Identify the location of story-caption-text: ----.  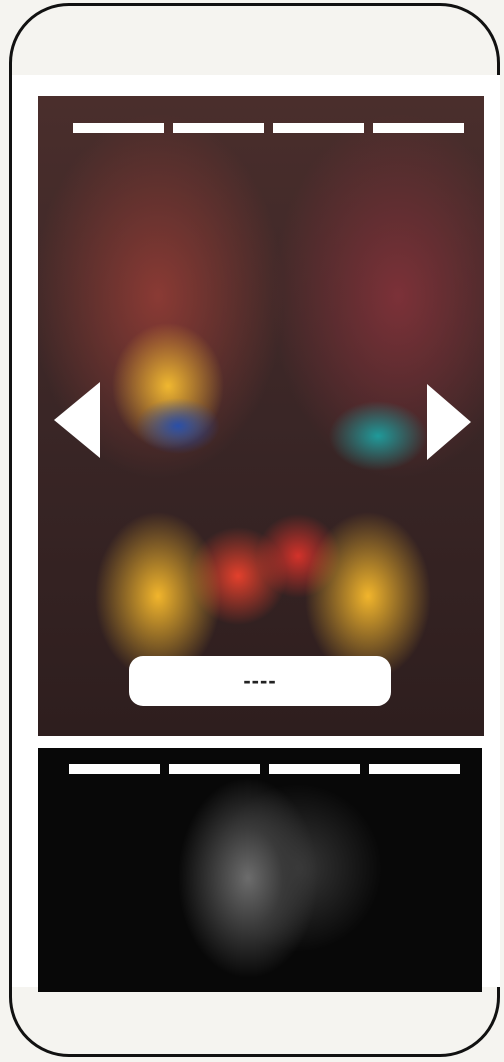
(260, 680).